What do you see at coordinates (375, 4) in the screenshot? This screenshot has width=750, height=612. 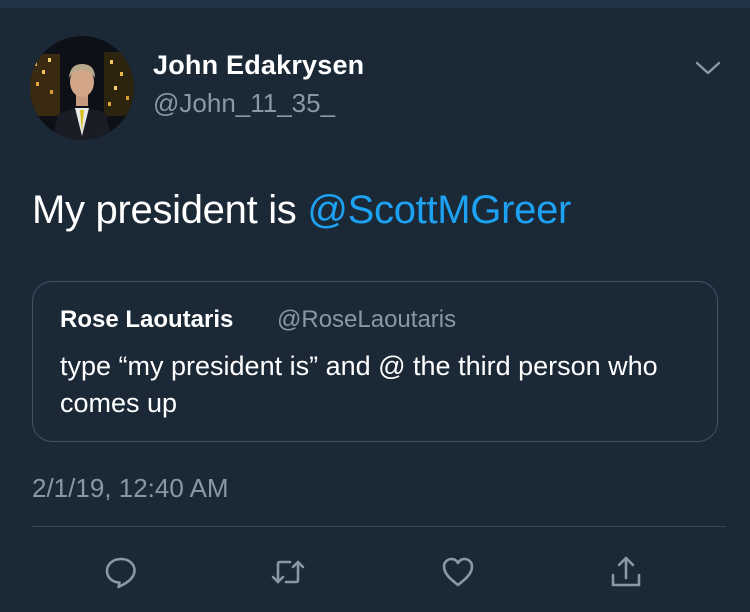 I see `top-bar-edge` at bounding box center [375, 4].